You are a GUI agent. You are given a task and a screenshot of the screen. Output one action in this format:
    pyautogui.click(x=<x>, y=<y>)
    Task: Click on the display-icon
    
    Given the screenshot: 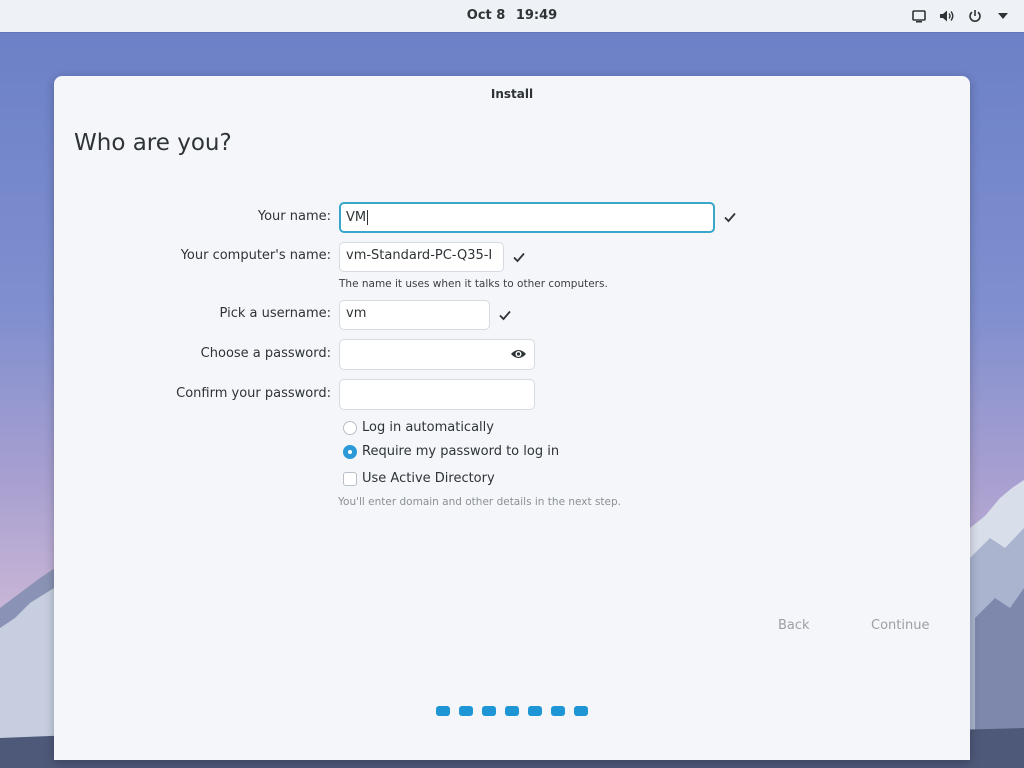 What is the action you would take?
    pyautogui.click(x=919, y=16)
    